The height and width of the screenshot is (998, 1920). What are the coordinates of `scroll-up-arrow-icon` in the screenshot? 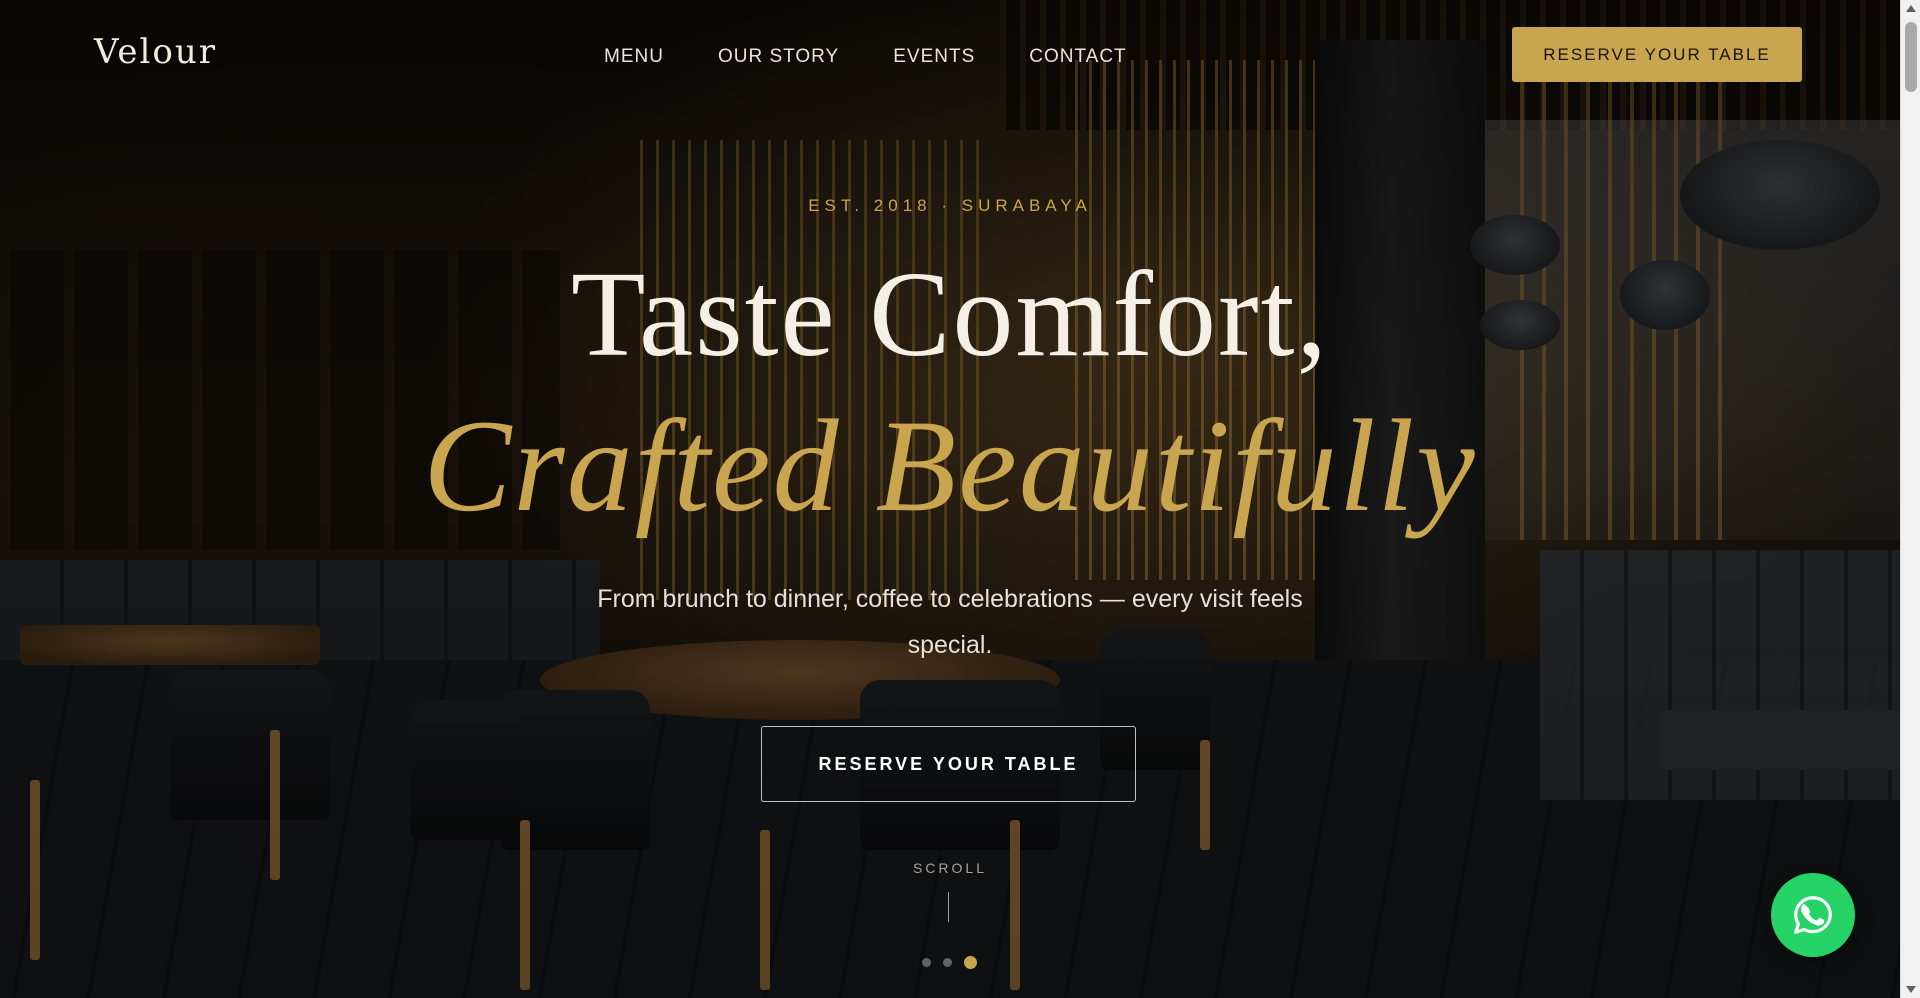 It's located at (1910, 8).